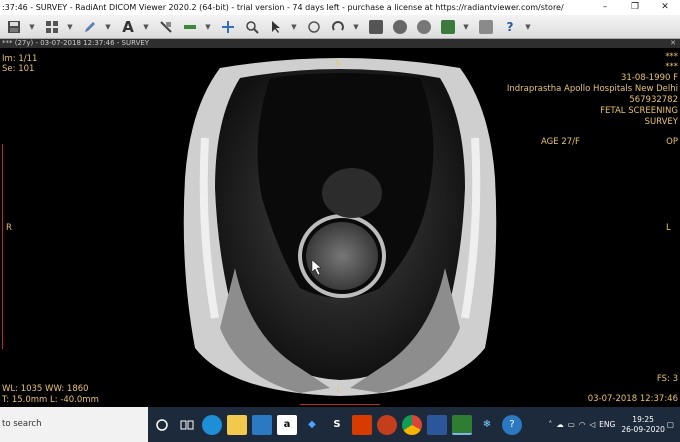  What do you see at coordinates (187, 425) in the screenshot?
I see `task-view-icon` at bounding box center [187, 425].